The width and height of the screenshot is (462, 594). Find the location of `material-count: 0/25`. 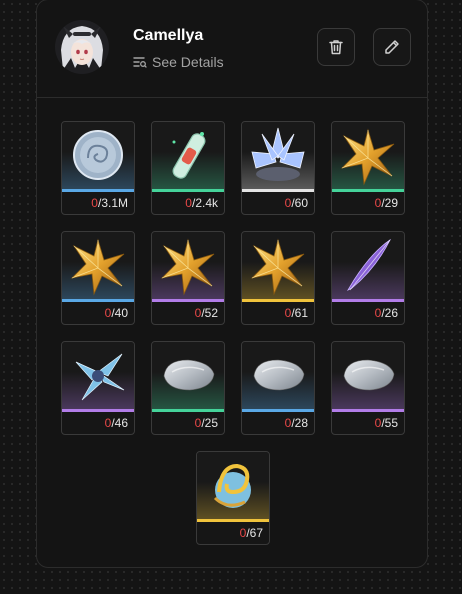

material-count: 0/25 is located at coordinates (206, 423).